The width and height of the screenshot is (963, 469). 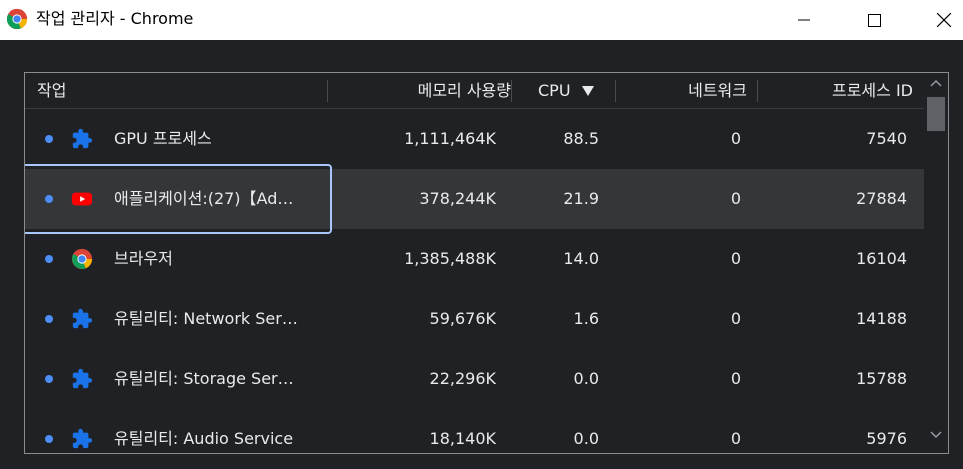 I want to click on pid-value: 27884, so click(x=881, y=198).